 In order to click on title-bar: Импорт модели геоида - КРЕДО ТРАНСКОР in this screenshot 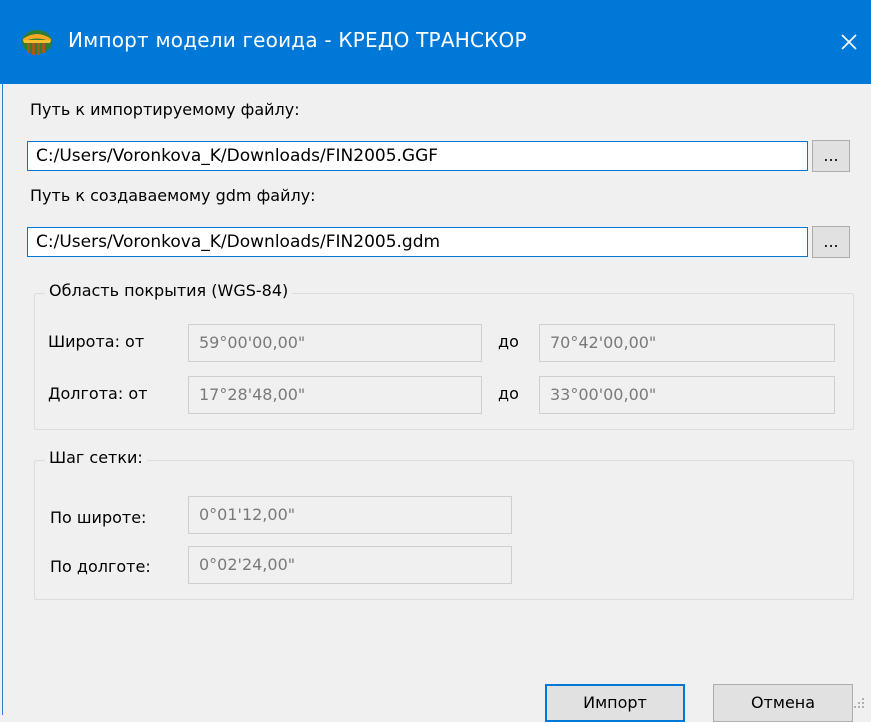, I will do `click(435, 42)`.